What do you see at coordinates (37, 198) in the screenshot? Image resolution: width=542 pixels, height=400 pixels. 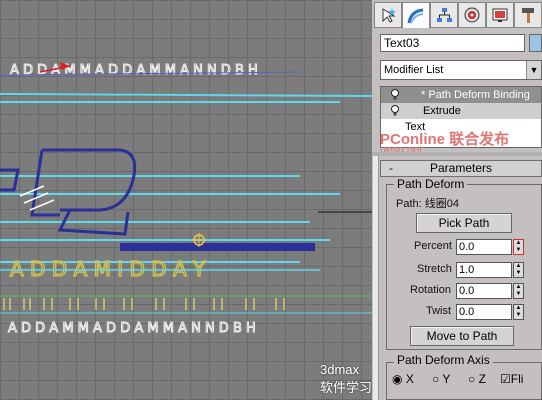 I see `white-arrows` at bounding box center [37, 198].